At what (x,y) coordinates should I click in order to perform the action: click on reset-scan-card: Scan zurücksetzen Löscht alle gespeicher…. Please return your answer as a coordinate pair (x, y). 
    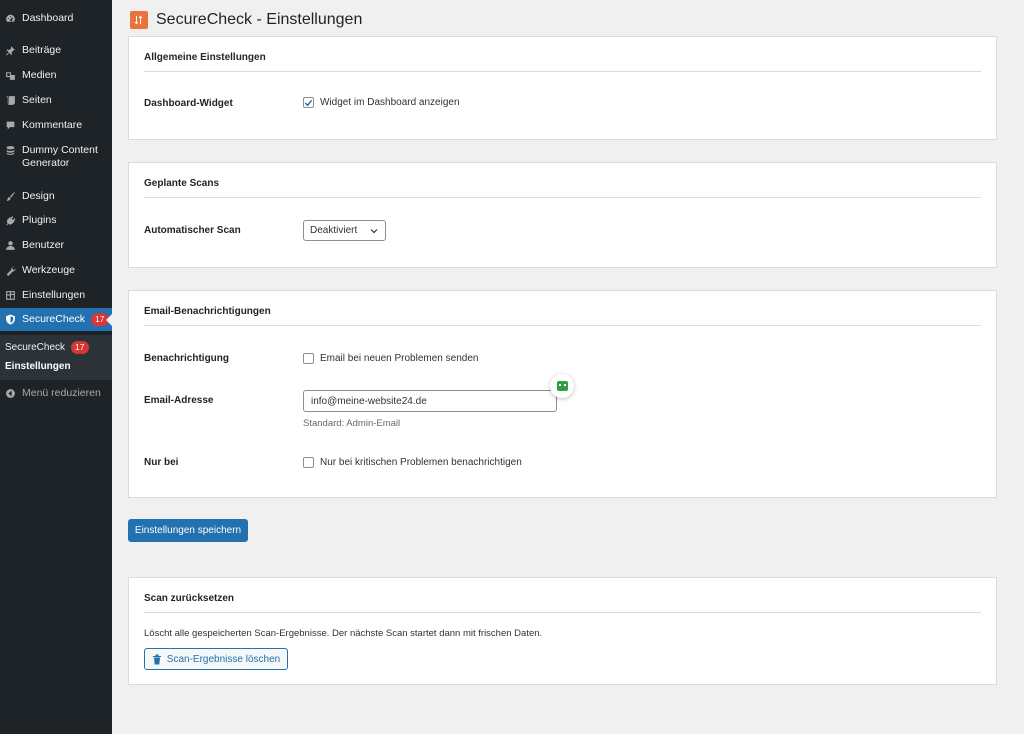
    Looking at the image, I should click on (562, 631).